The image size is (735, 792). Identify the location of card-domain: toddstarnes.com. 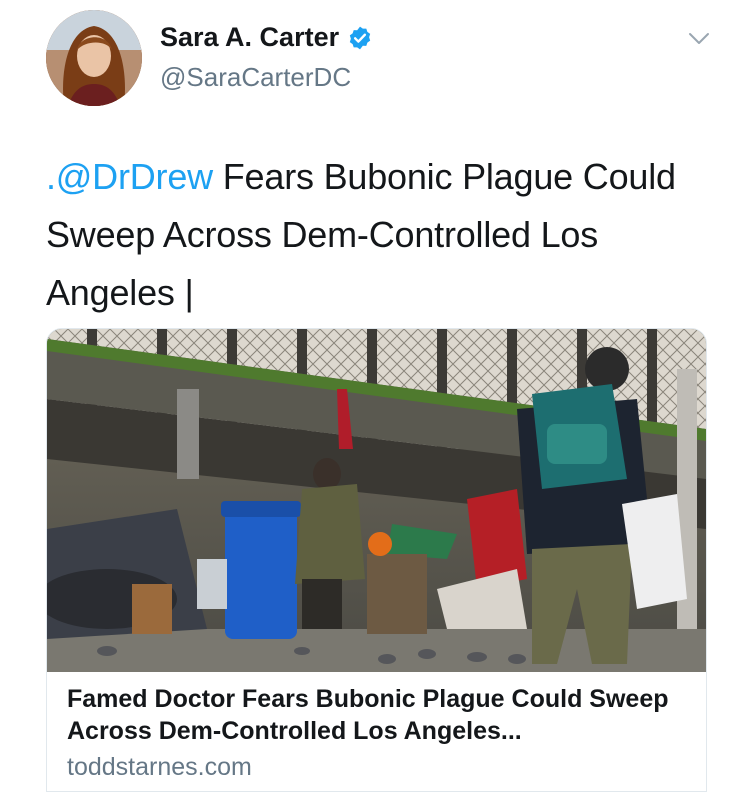
(159, 767).